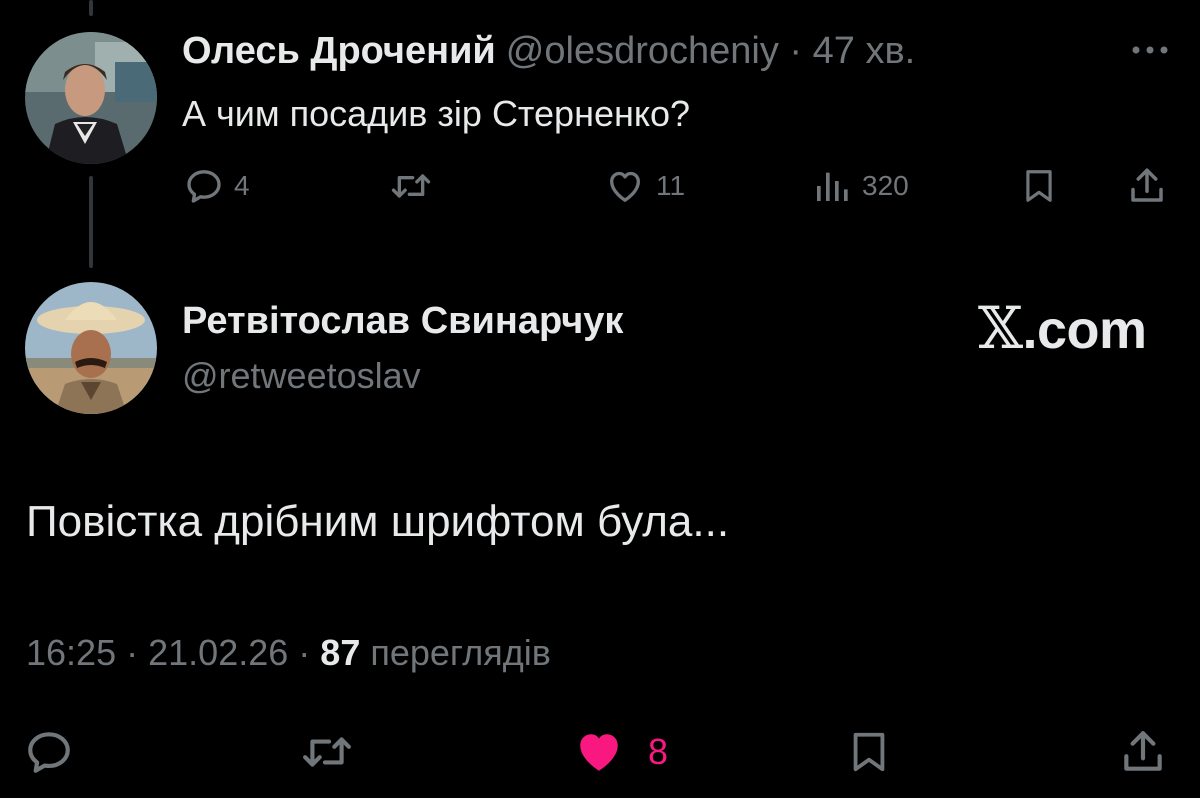 The height and width of the screenshot is (798, 1200). I want to click on heart-outline-icon, so click(625, 186).